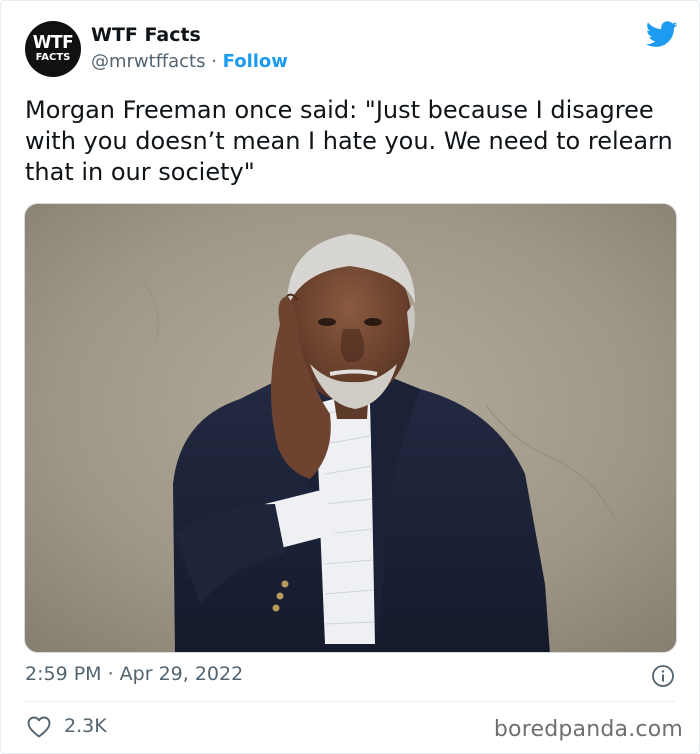  What do you see at coordinates (85, 726) in the screenshot?
I see `like-count: 2.3K` at bounding box center [85, 726].